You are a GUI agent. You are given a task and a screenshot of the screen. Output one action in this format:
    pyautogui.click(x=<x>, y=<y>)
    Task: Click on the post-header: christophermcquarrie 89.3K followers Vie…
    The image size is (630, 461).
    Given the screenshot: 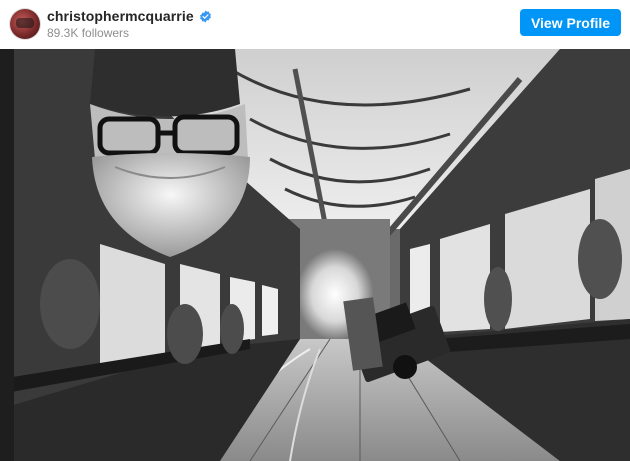 What is the action you would take?
    pyautogui.click(x=315, y=24)
    